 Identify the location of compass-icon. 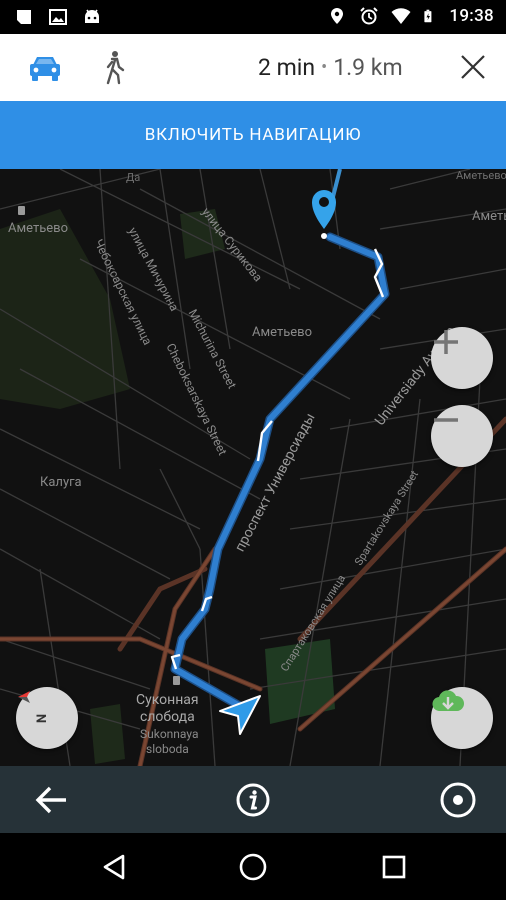
(24, 697).